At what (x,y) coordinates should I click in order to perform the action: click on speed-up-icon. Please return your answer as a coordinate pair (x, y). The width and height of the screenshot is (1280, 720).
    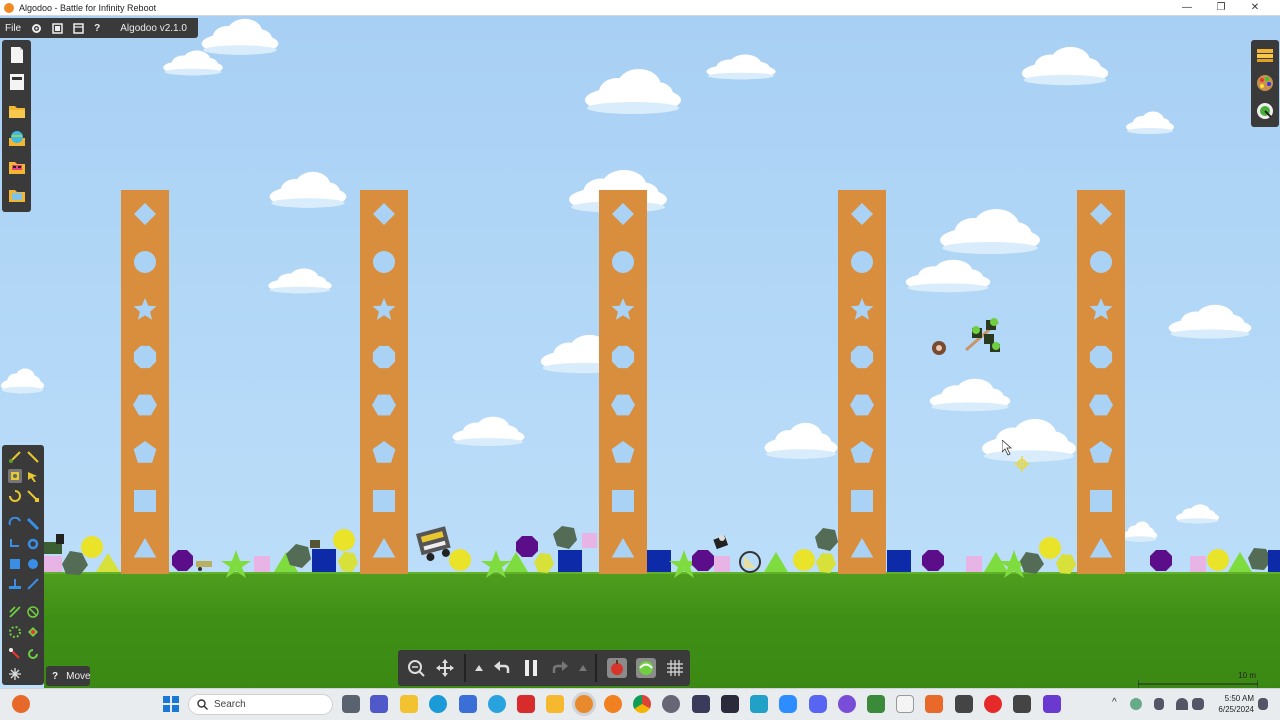
    Looking at the image, I should click on (582, 668).